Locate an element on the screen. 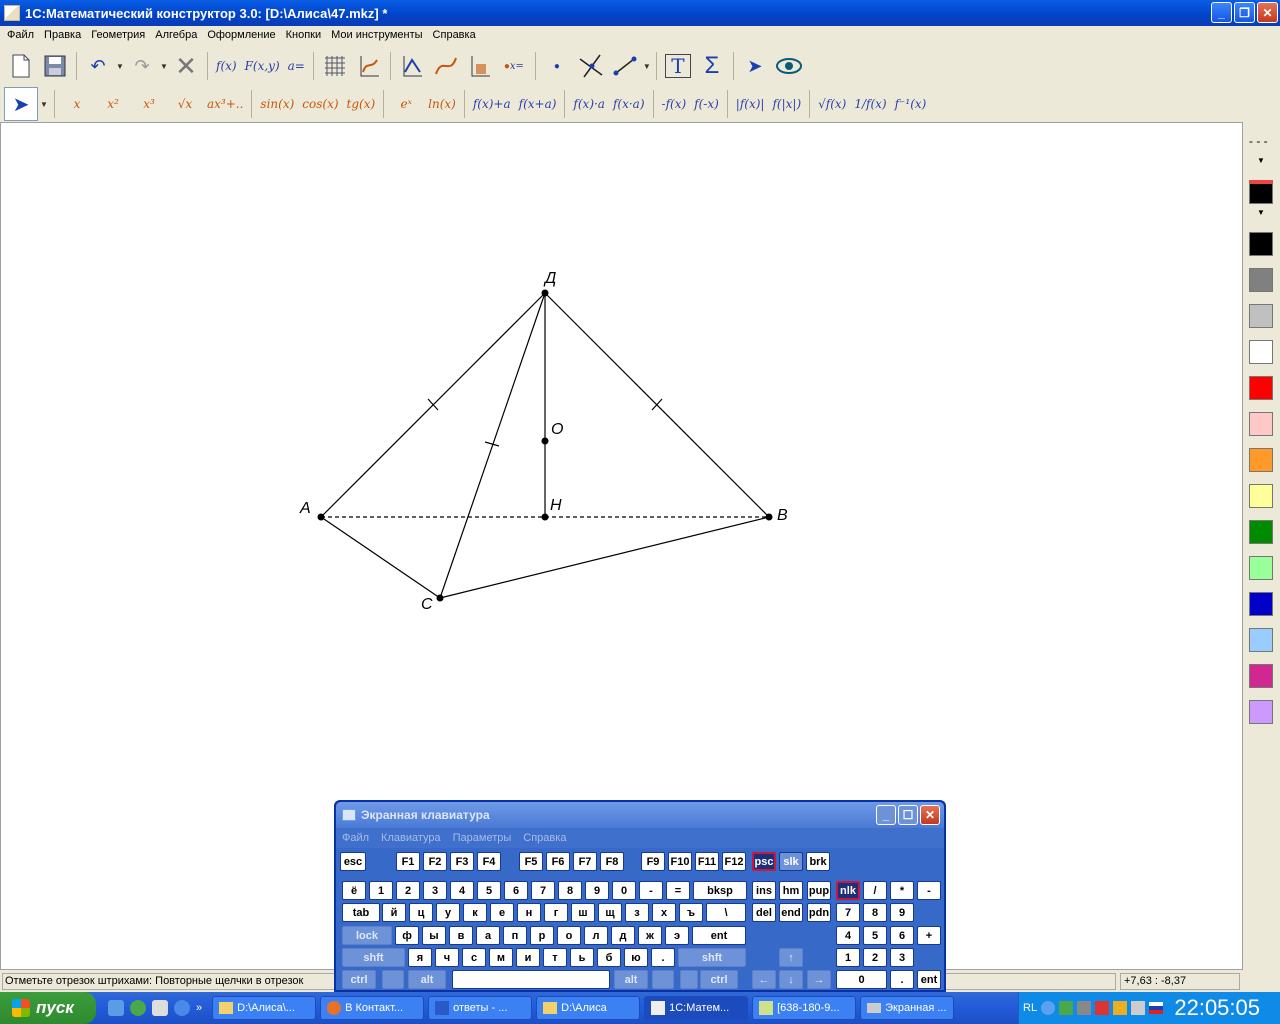  osk-key: у is located at coordinates (448, 912).